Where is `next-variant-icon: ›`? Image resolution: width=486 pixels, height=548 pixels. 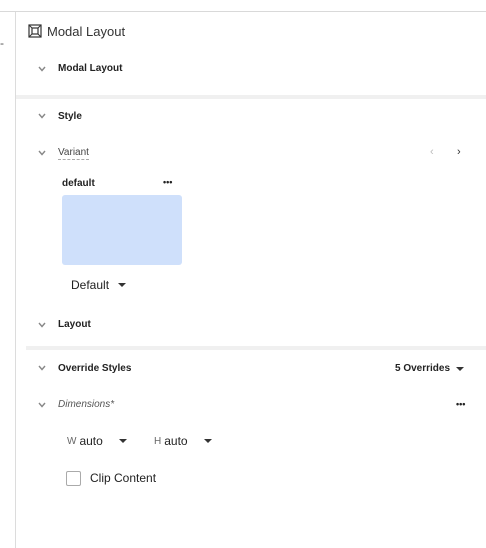
next-variant-icon: › is located at coordinates (459, 152).